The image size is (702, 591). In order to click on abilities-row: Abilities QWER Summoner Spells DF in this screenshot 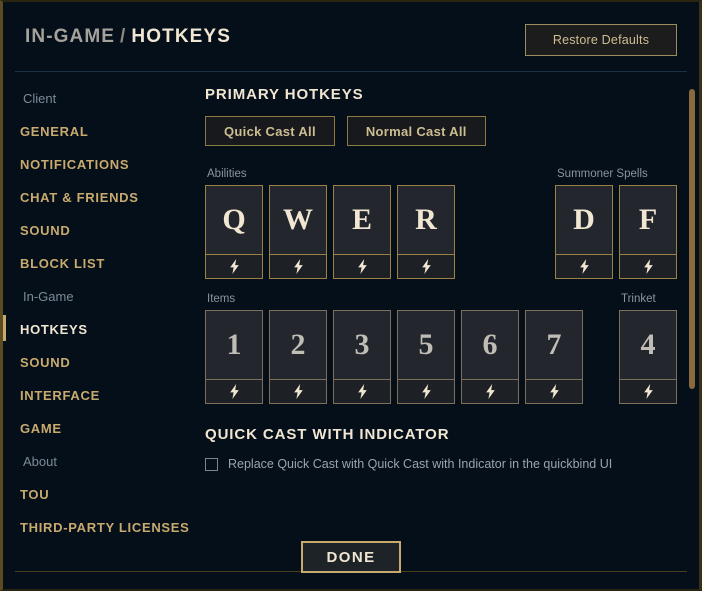, I will do `click(441, 223)`.